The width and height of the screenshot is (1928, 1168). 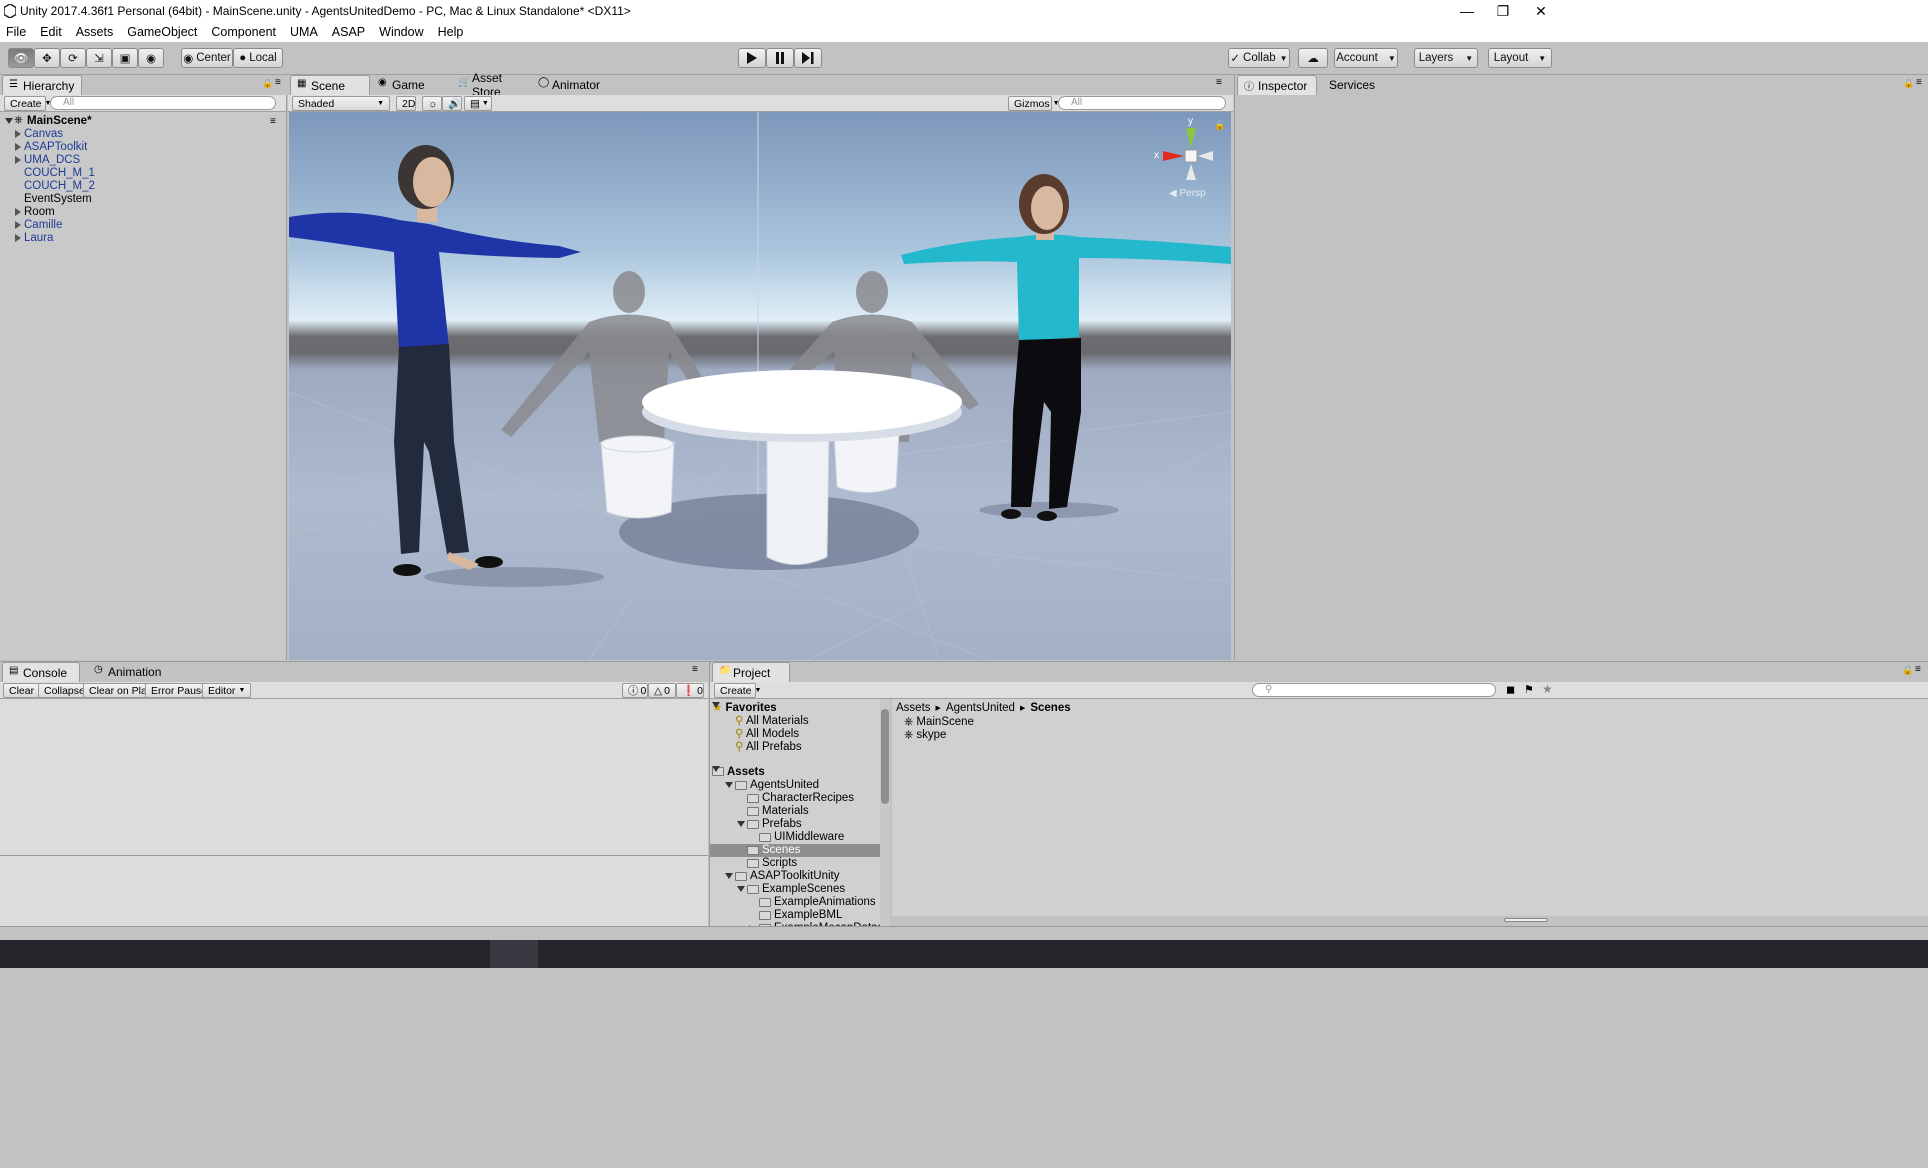 What do you see at coordinates (163, 103) in the screenshot?
I see `hierarchy-search-input: All` at bounding box center [163, 103].